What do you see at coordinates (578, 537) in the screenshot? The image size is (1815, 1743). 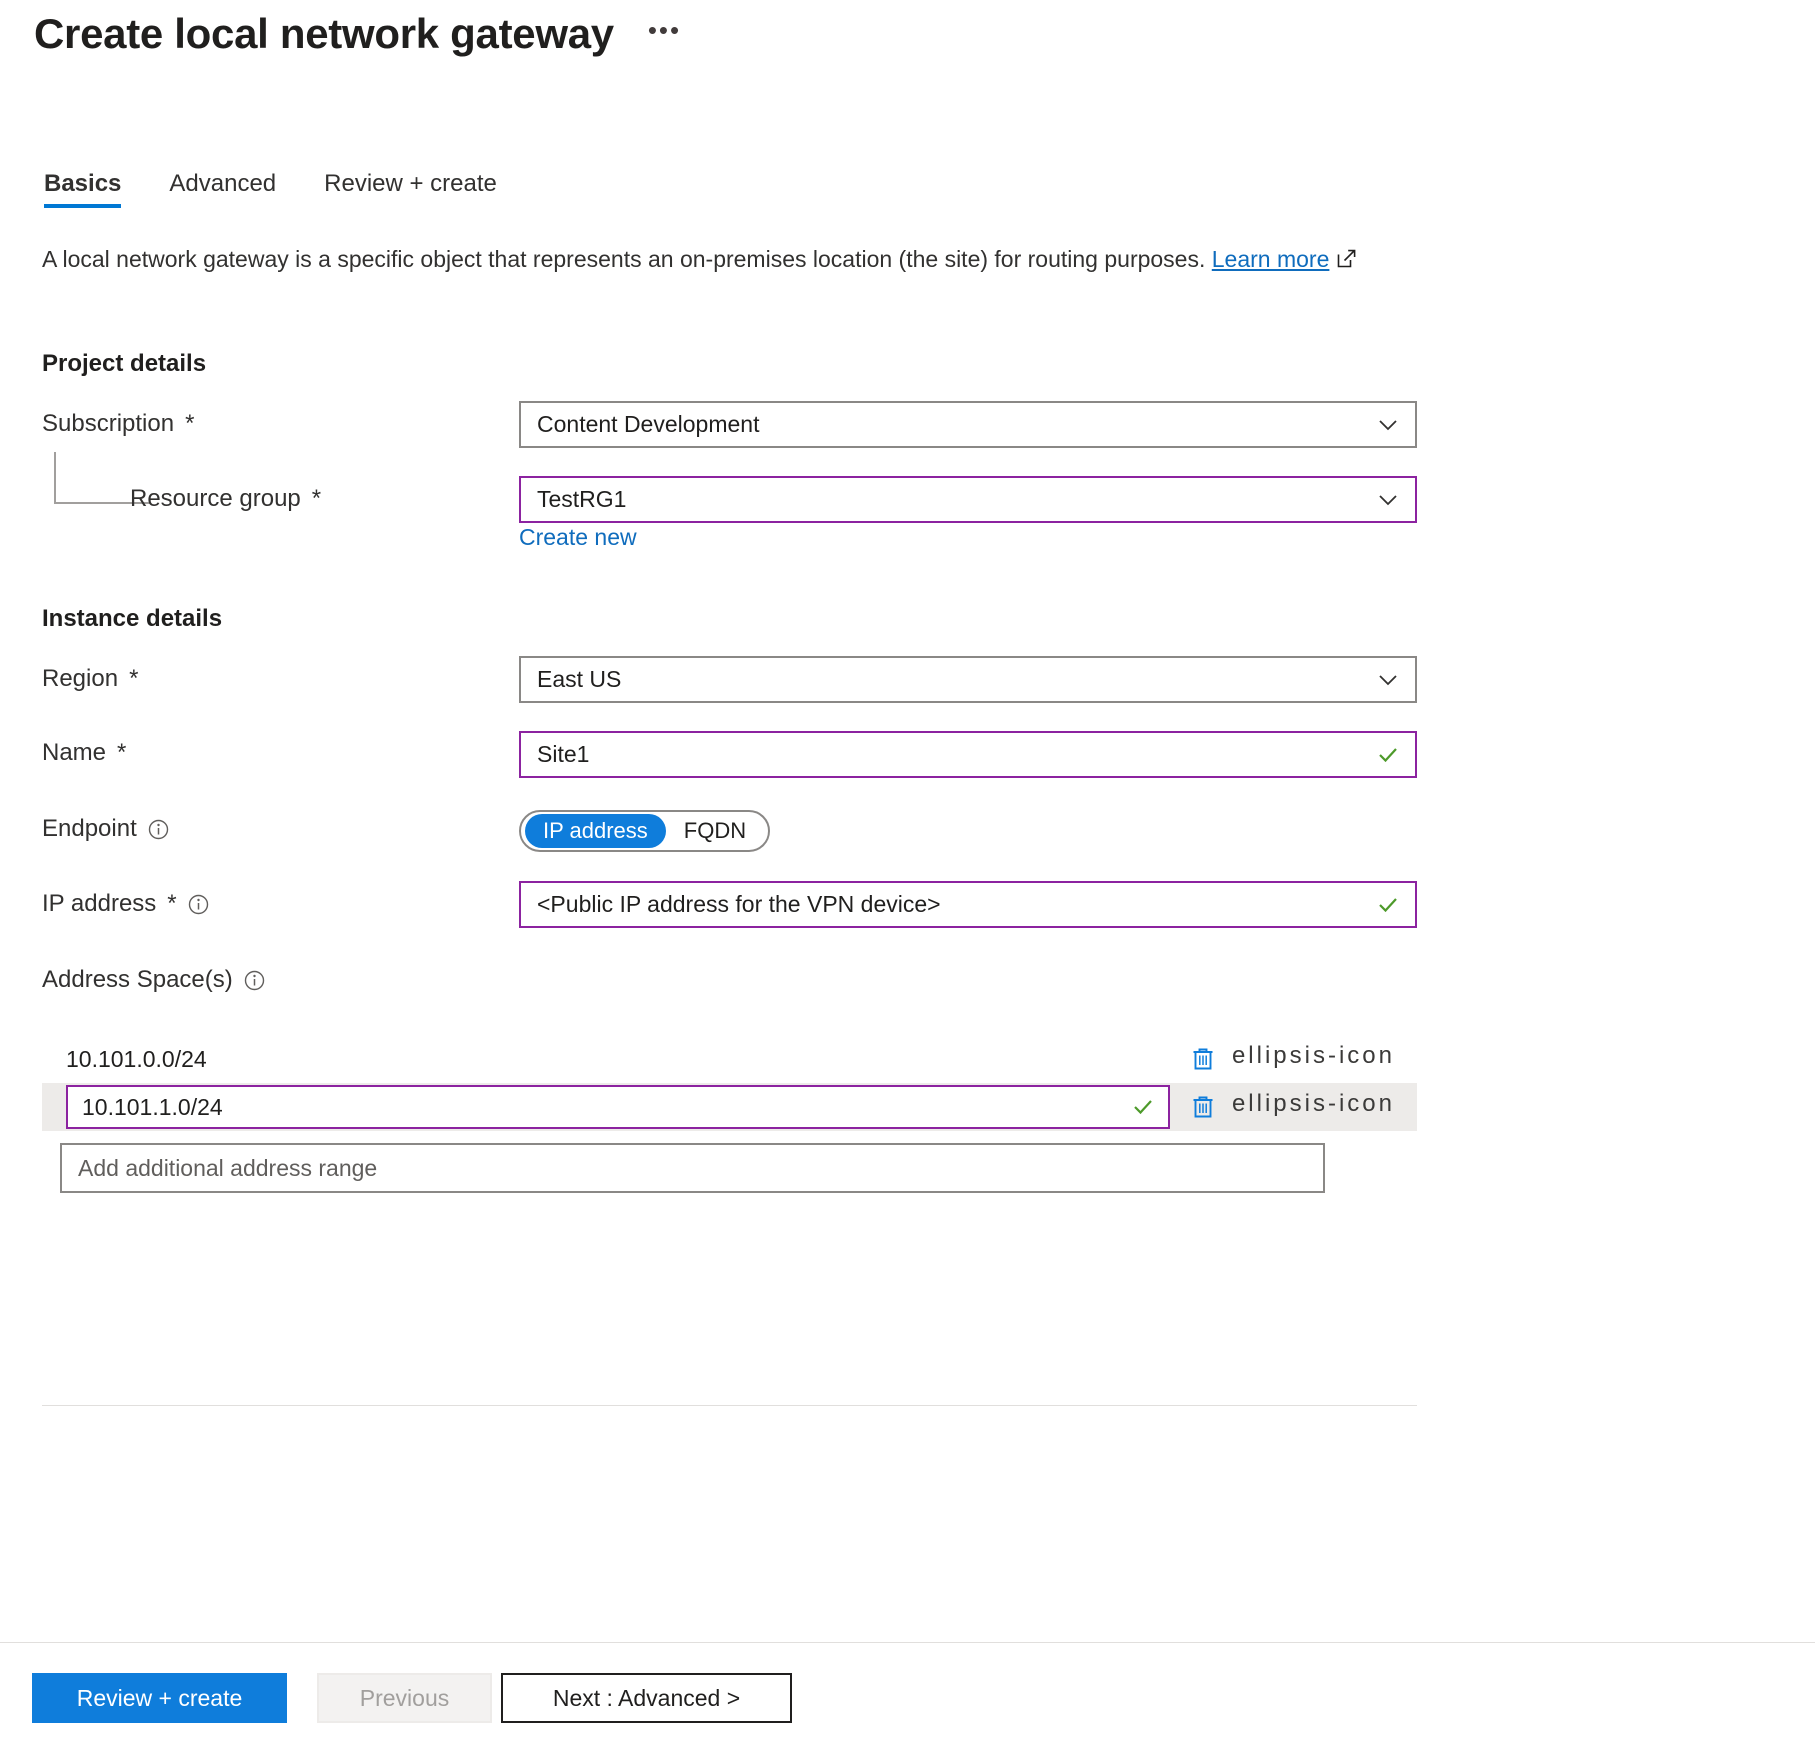 I see `create-new-resource-group-link: Create new` at bounding box center [578, 537].